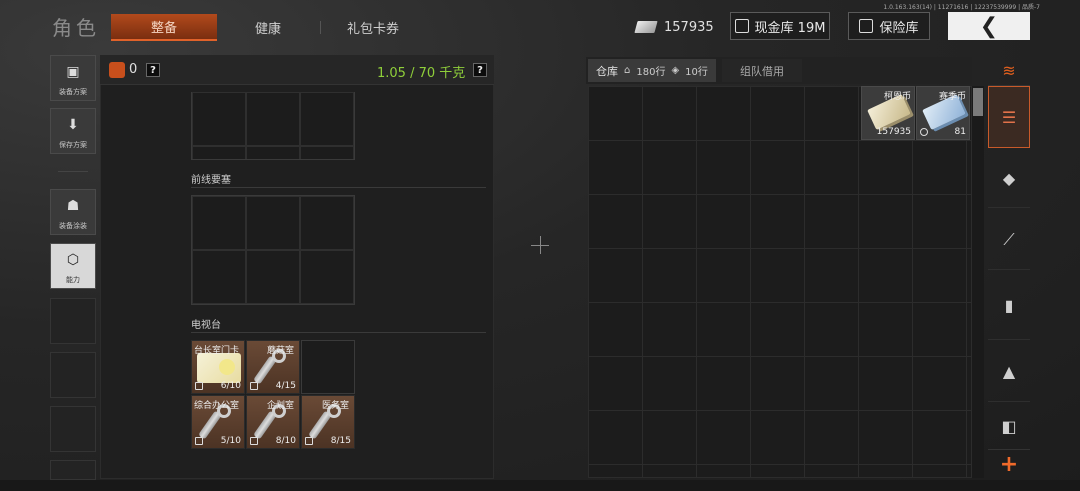 Image resolution: width=1080 pixels, height=491 pixels. Describe the element at coordinates (230, 441) in the screenshot. I see `item-count: 5/10` at that location.